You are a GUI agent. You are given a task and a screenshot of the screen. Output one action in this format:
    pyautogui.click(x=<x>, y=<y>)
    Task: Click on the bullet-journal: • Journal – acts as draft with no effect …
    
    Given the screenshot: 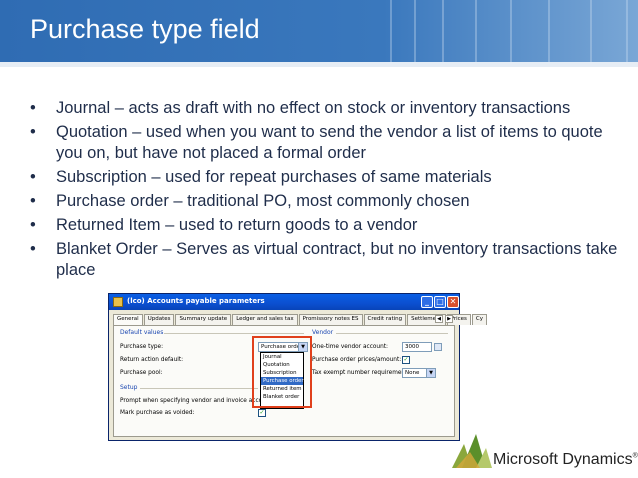 What is the action you would take?
    pyautogui.click(x=325, y=108)
    